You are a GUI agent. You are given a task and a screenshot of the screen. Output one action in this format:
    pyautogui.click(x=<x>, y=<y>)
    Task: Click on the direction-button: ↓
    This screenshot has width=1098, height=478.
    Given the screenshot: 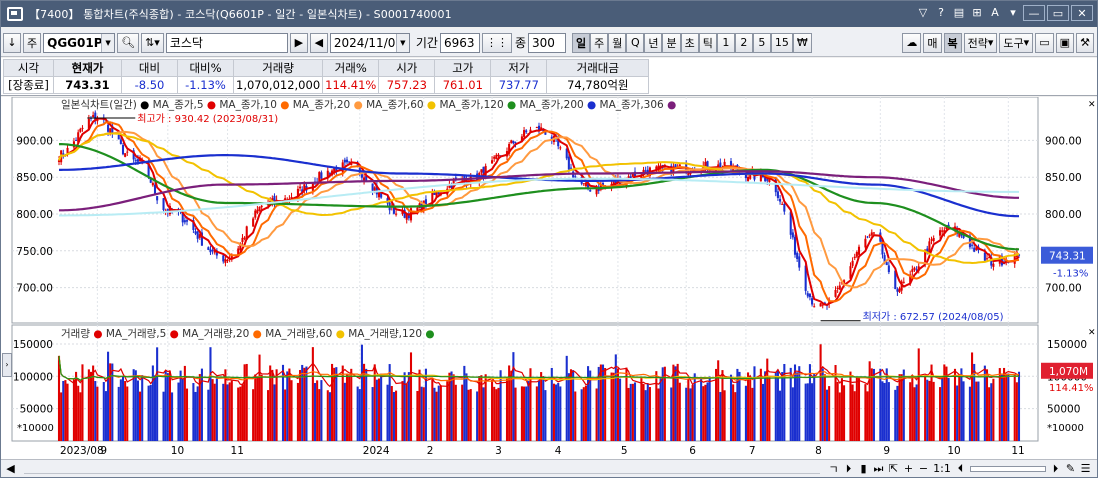 What is the action you would take?
    pyautogui.click(x=12, y=42)
    